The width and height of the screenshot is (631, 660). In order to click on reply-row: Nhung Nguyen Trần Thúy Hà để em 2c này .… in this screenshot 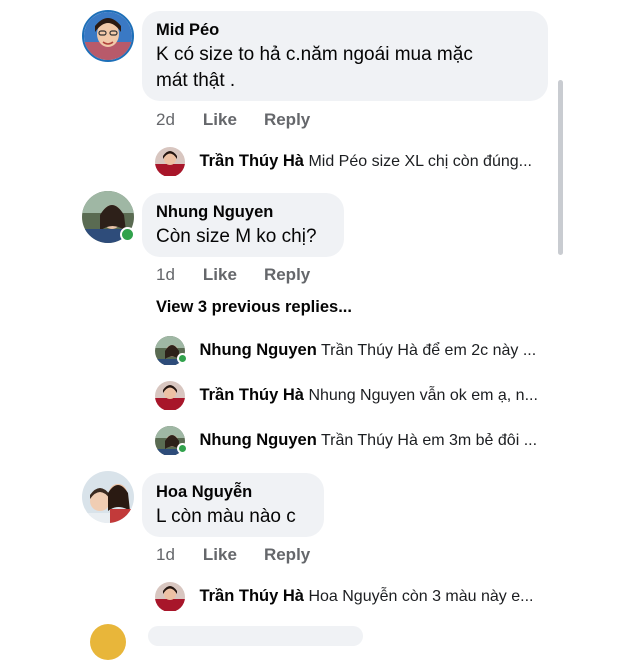, I will do `click(350, 350)`.